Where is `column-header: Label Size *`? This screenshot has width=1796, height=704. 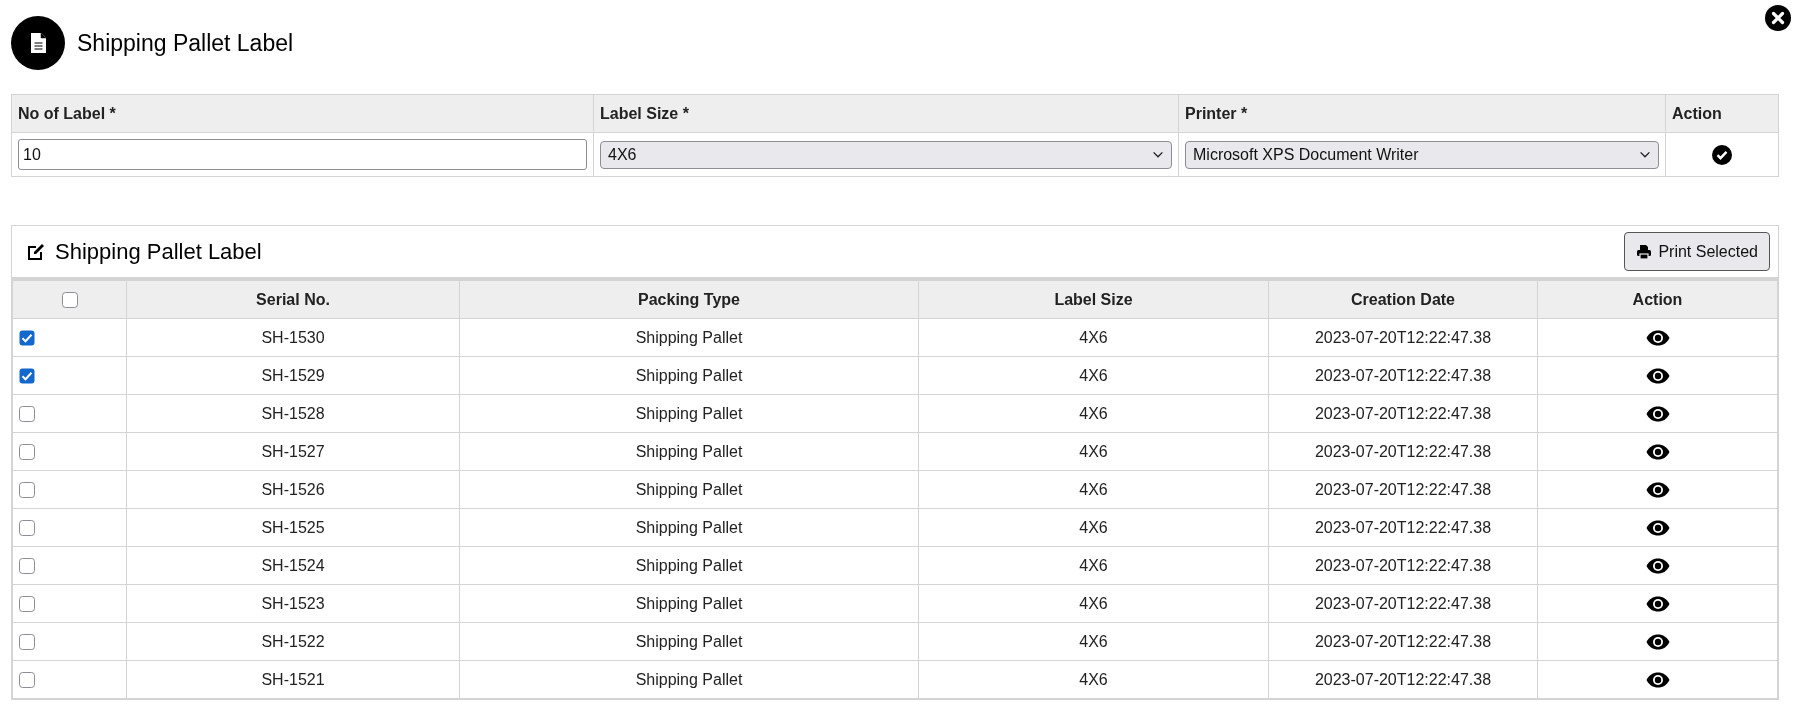 column-header: Label Size * is located at coordinates (886, 113).